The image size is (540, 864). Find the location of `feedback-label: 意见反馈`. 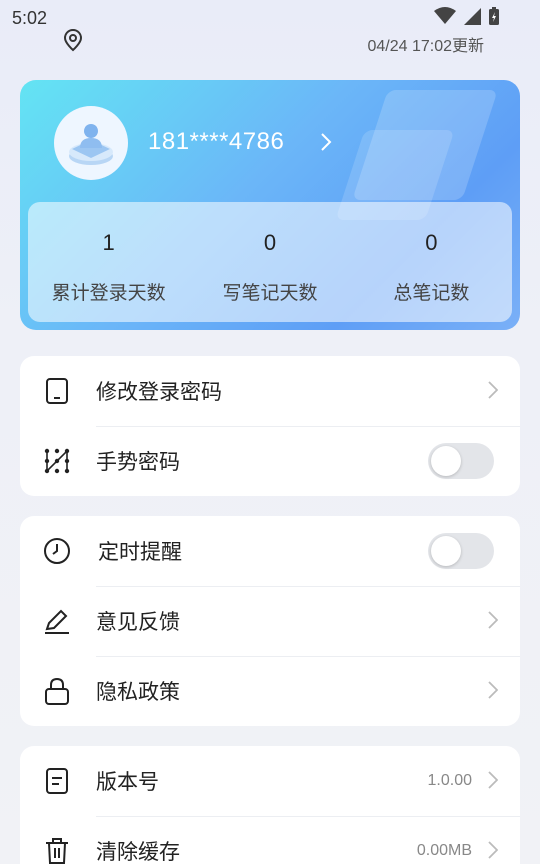

feedback-label: 意见反馈 is located at coordinates (138, 622).